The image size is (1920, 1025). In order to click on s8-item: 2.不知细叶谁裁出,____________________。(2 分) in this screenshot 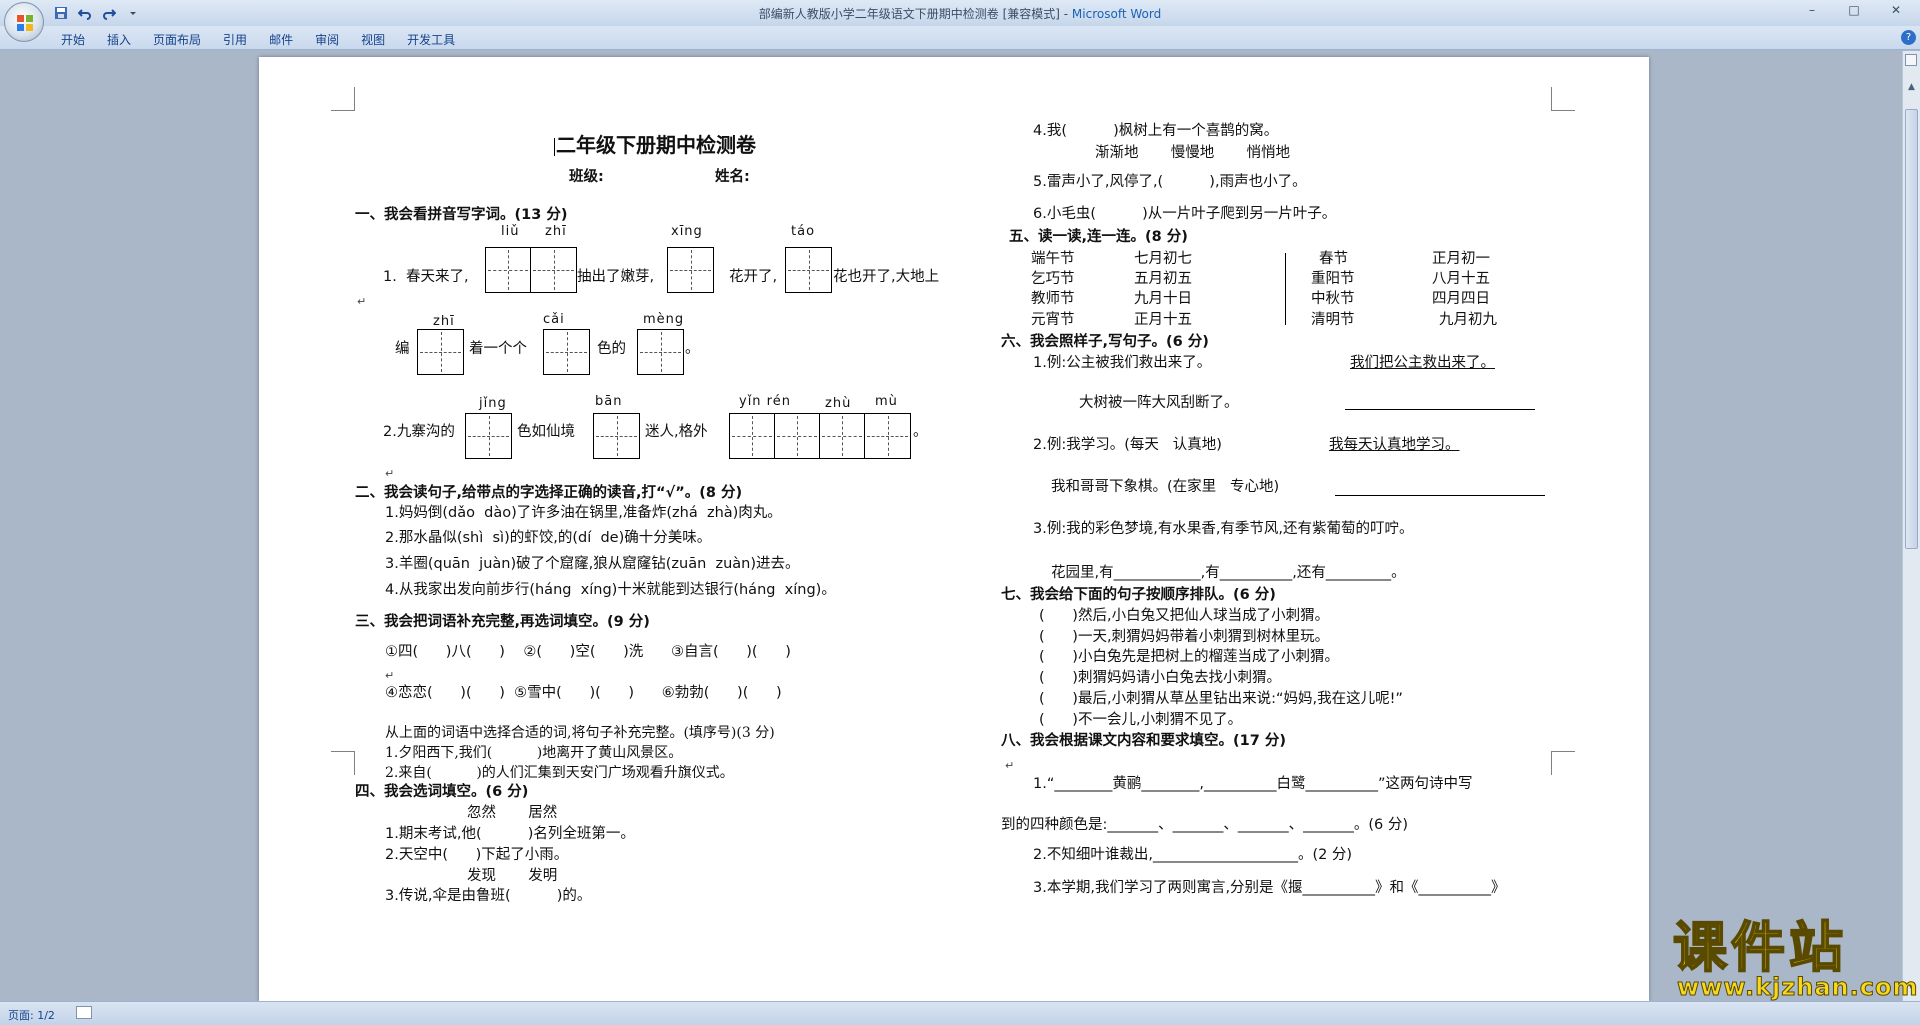, I will do `click(1193, 855)`.